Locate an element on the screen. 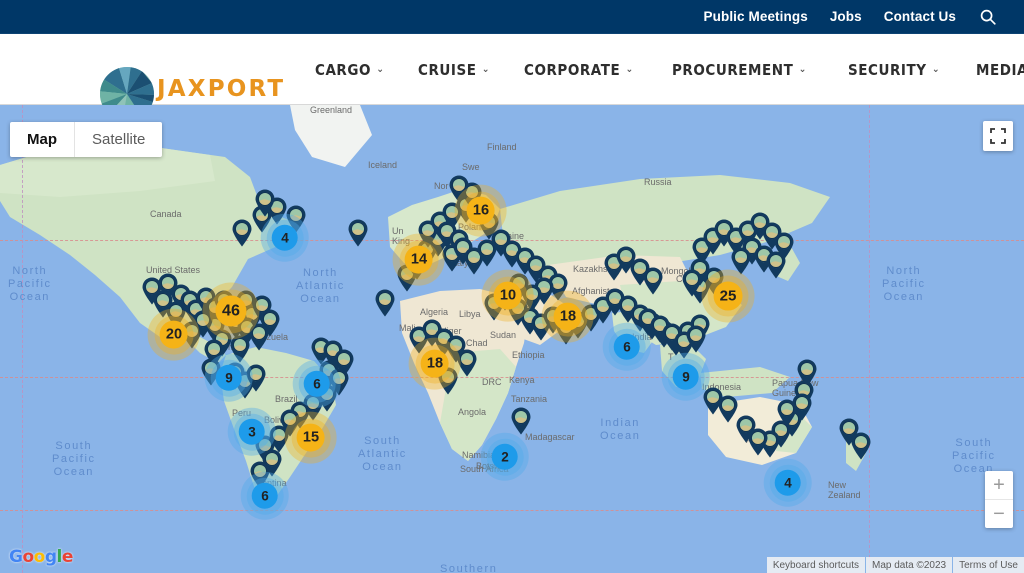 This screenshot has height=573, width=1024. cluster-count: 16 is located at coordinates (480, 210).